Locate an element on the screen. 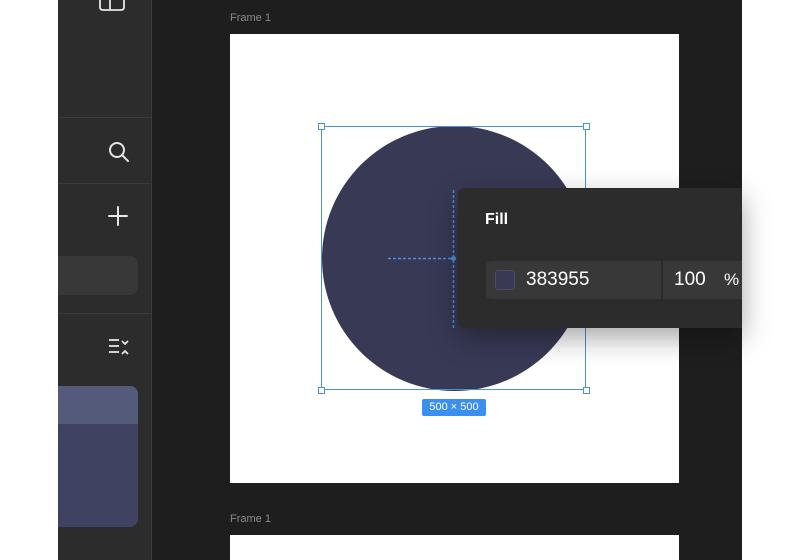 The image size is (800, 560). fill-row-divider is located at coordinates (662, 280).